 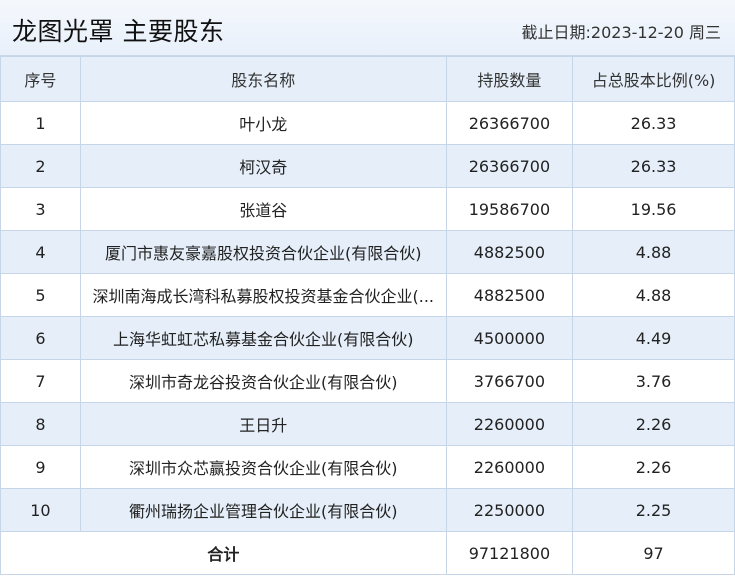 I want to click on total-ratio: 97, so click(x=653, y=553).